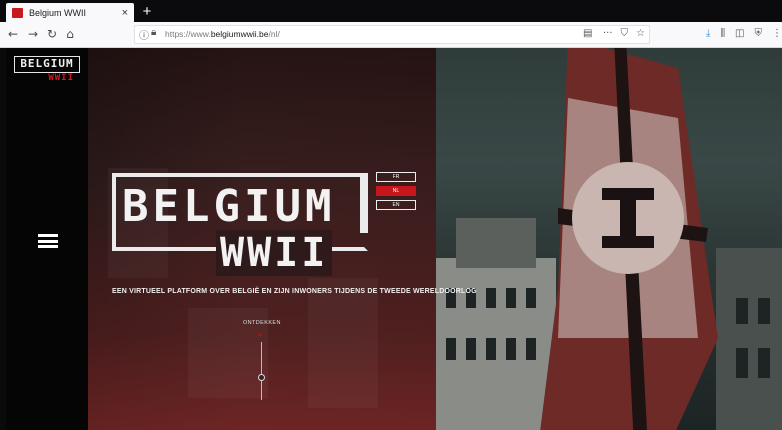 This screenshot has width=782, height=430. What do you see at coordinates (759, 33) in the screenshot?
I see `shield-icon: ⛨` at bounding box center [759, 33].